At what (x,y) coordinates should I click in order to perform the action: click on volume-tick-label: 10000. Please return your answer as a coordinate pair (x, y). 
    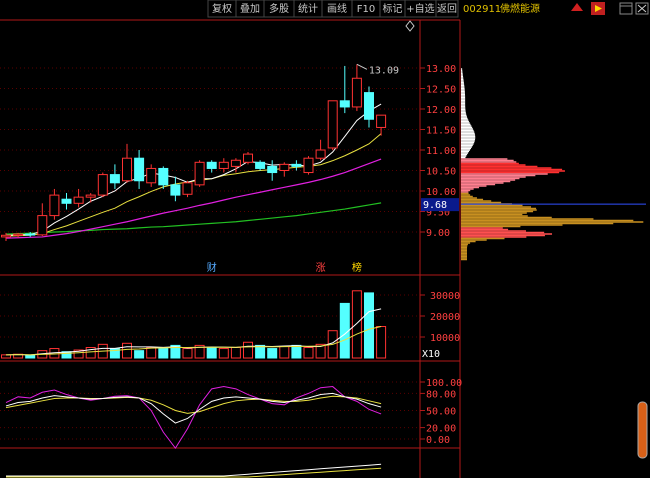
    Looking at the image, I should click on (445, 338).